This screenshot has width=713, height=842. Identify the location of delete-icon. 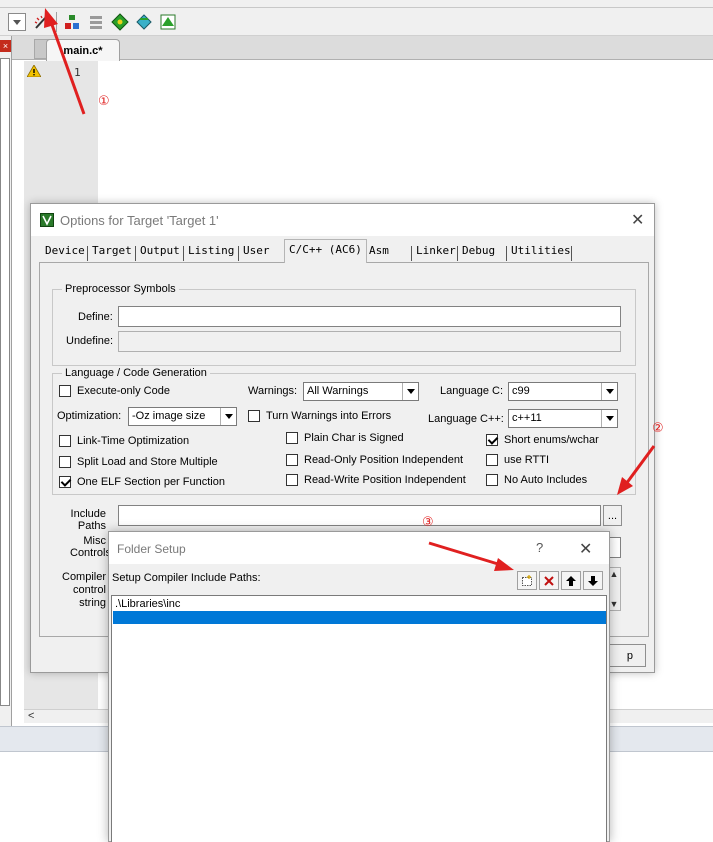
(549, 580).